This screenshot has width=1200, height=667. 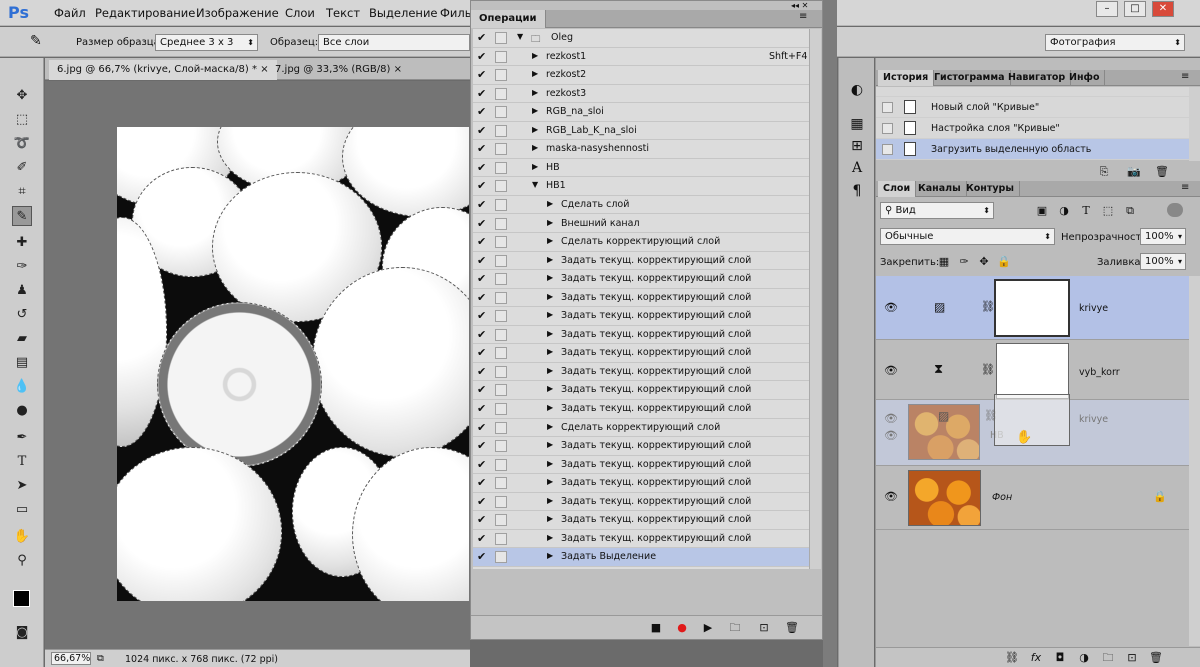 I want to click on record-icon: ●, so click(x=682, y=628).